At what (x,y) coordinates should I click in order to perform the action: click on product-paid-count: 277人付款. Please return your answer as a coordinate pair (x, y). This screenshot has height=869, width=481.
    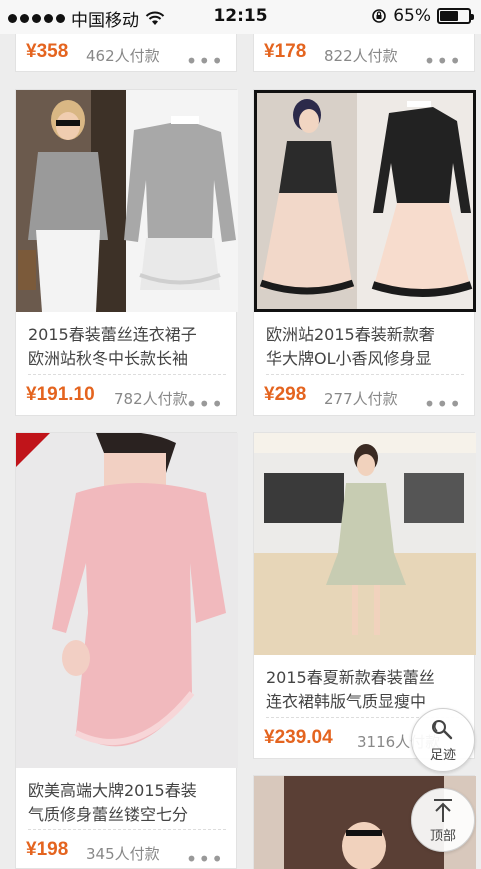
    Looking at the image, I should click on (361, 399).